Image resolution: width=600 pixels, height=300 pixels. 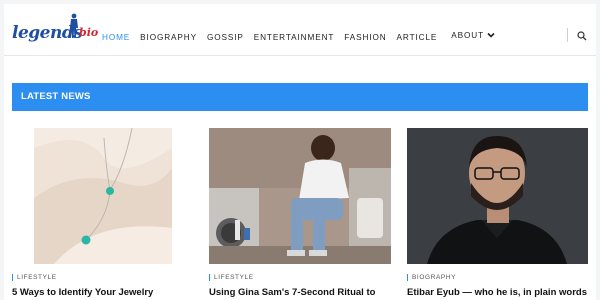 I want to click on nav-entertainment: ENTERTAINMENT, so click(x=294, y=37).